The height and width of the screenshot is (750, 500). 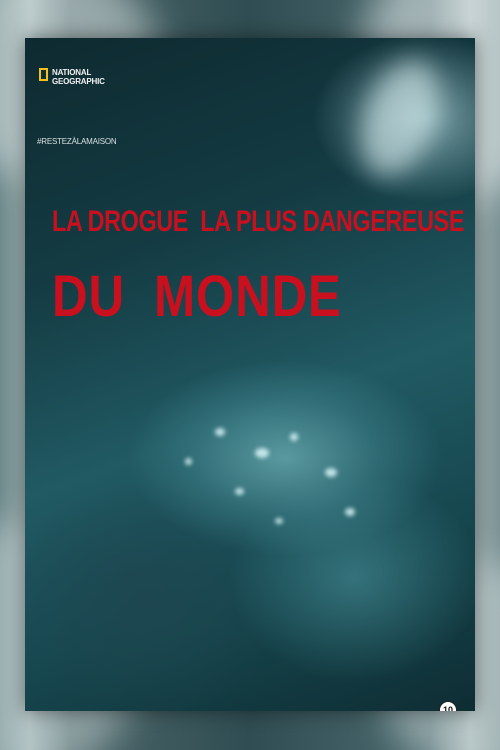 I want to click on title-line-1: LA DROGUE LA PLUS DANGEREUSE, so click(x=258, y=221).